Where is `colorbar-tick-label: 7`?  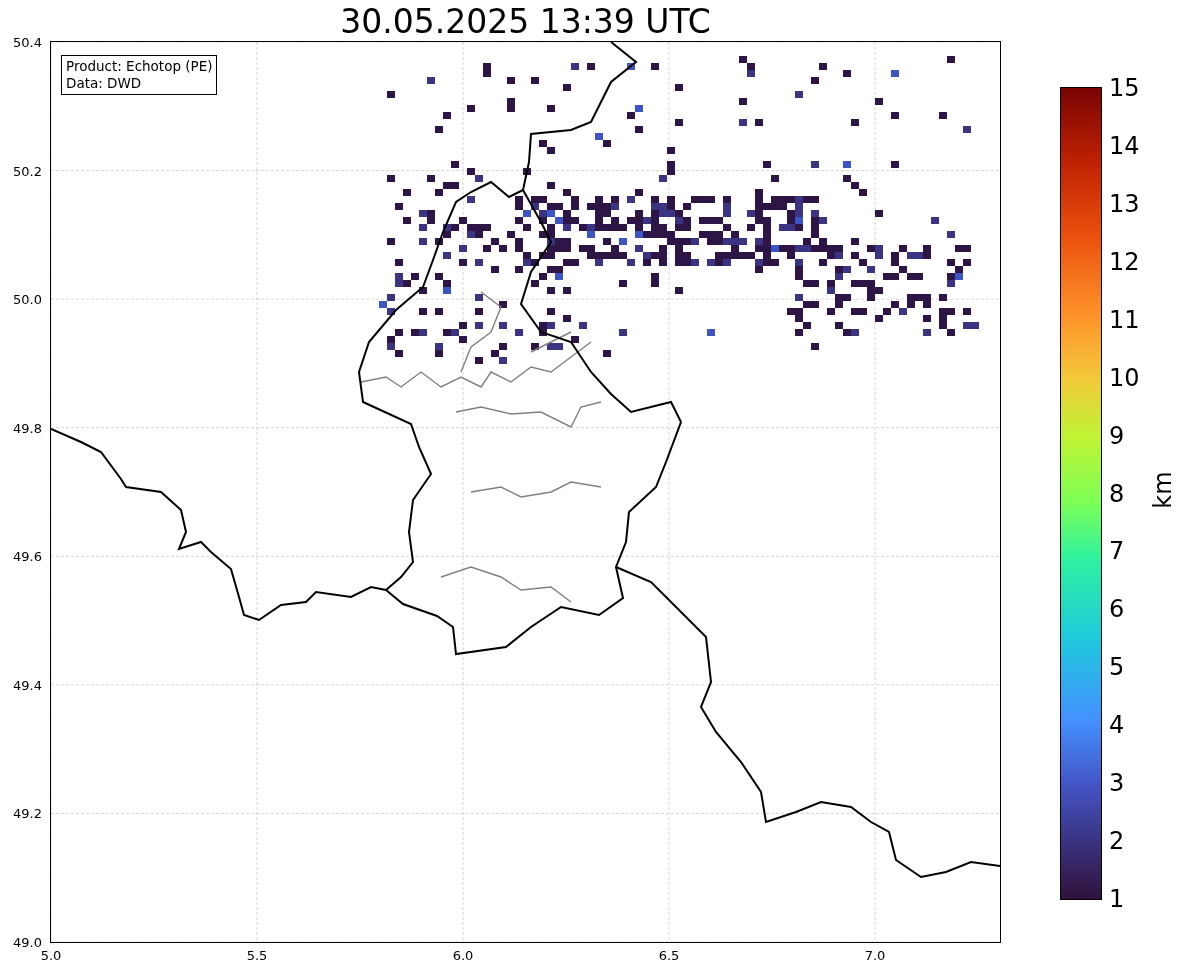
colorbar-tick-label: 7 is located at coordinates (1117, 551).